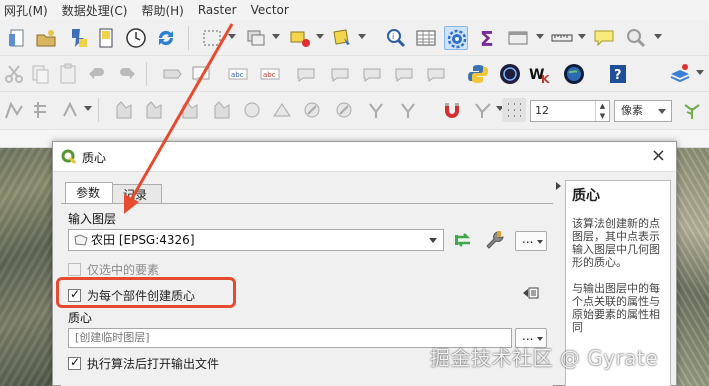 The height and width of the screenshot is (386, 709). What do you see at coordinates (106, 38) in the screenshot?
I see `layout-icon` at bounding box center [106, 38].